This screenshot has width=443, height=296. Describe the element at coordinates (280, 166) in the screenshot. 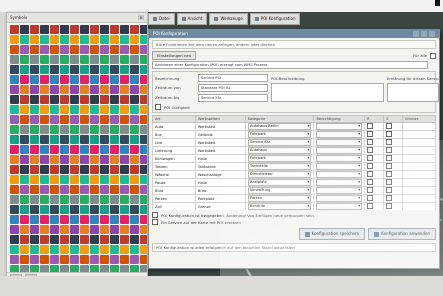

I see `dropdown: Tankstelle ▾` at that location.